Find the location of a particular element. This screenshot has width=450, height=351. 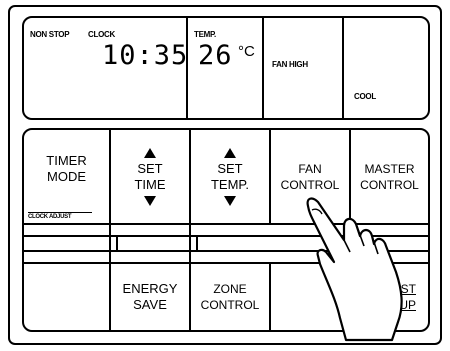

zone-control-label: CONTROL is located at coordinates (230, 305).